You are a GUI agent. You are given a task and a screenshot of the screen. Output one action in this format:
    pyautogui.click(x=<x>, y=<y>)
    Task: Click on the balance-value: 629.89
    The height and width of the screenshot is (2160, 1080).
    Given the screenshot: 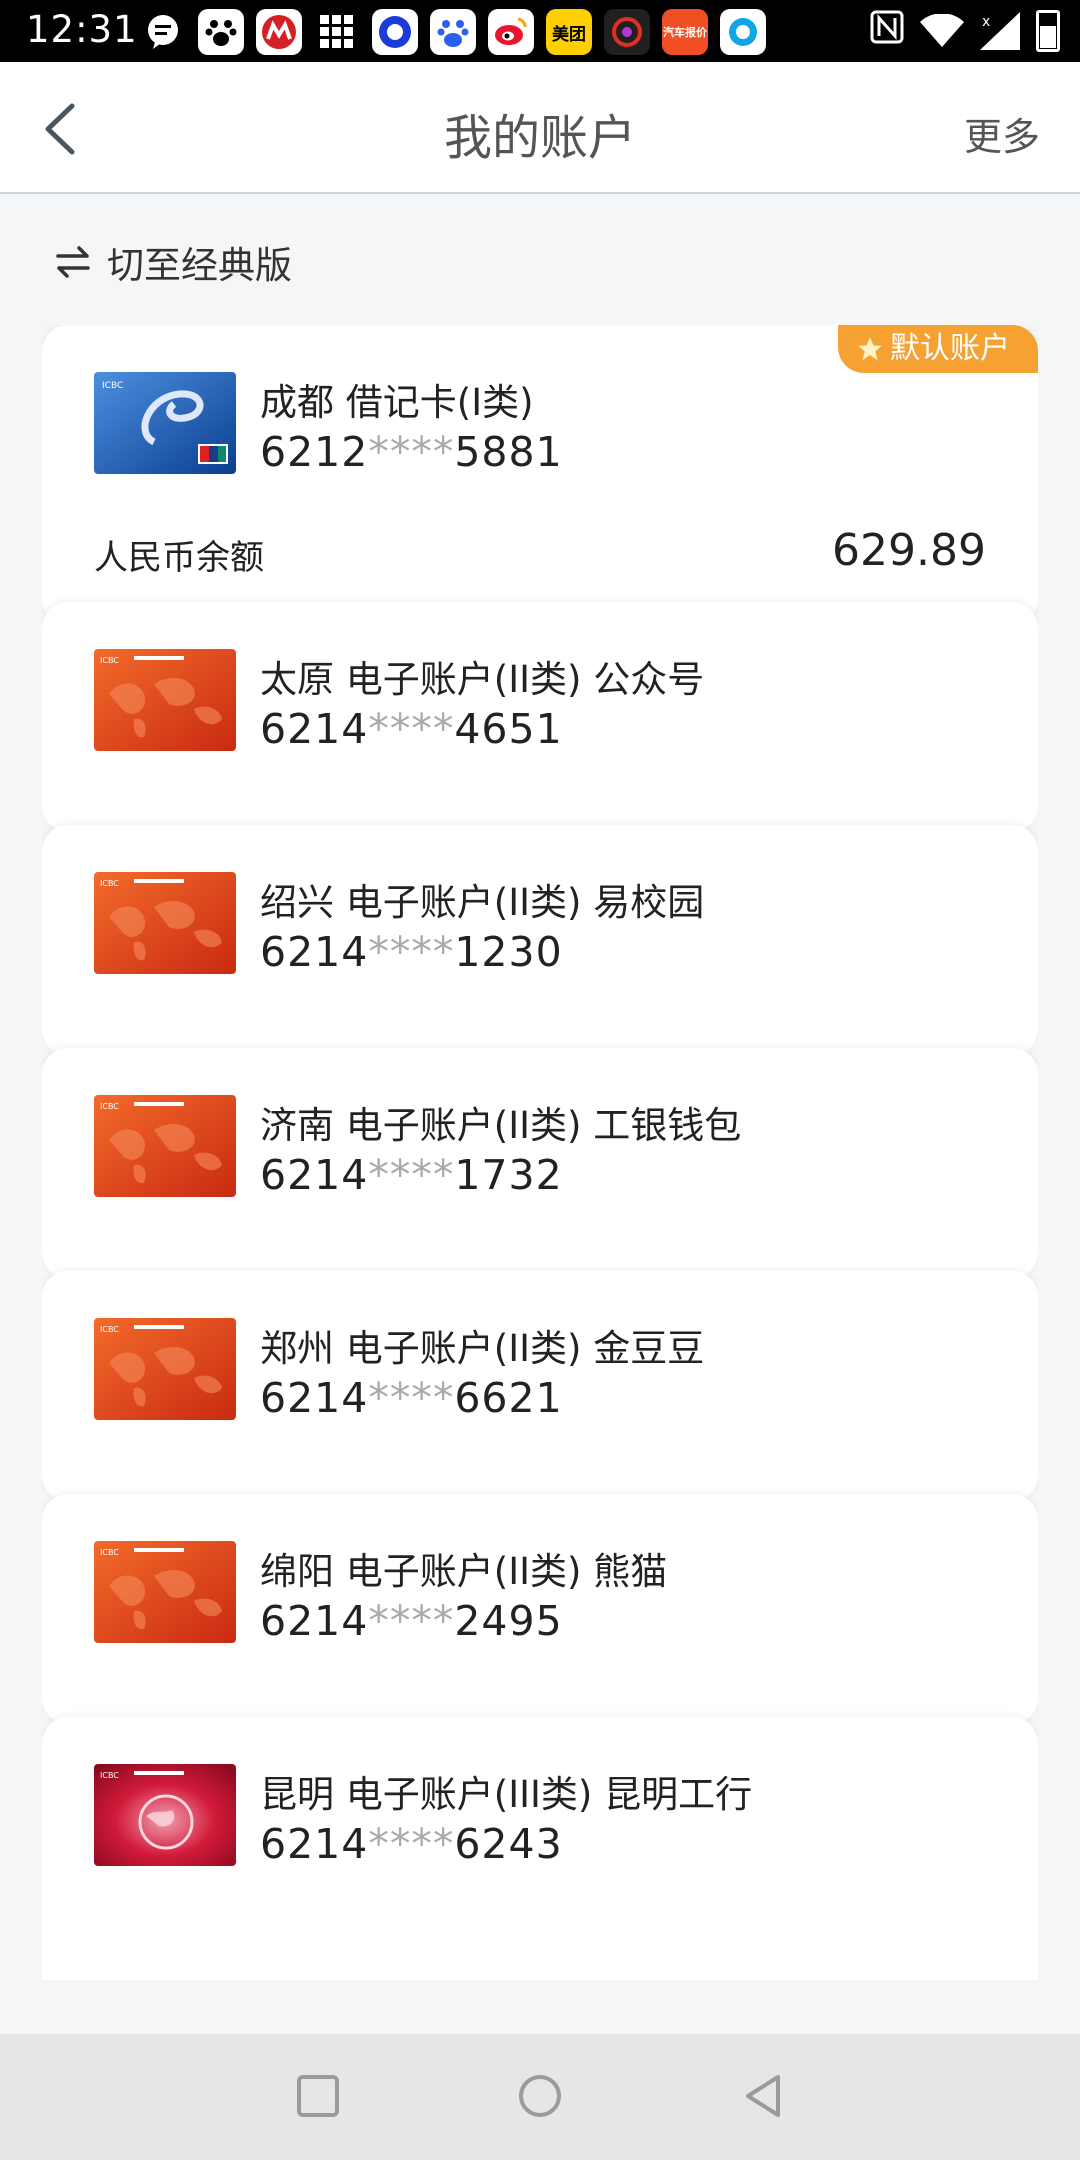 What is the action you would take?
    pyautogui.click(x=909, y=550)
    